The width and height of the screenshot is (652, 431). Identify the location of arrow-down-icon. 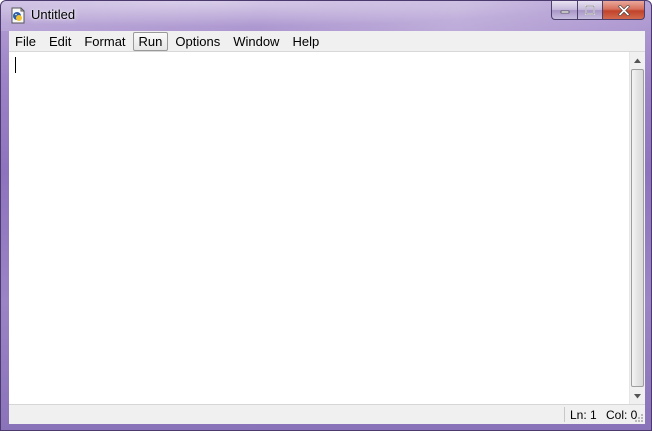
(637, 395).